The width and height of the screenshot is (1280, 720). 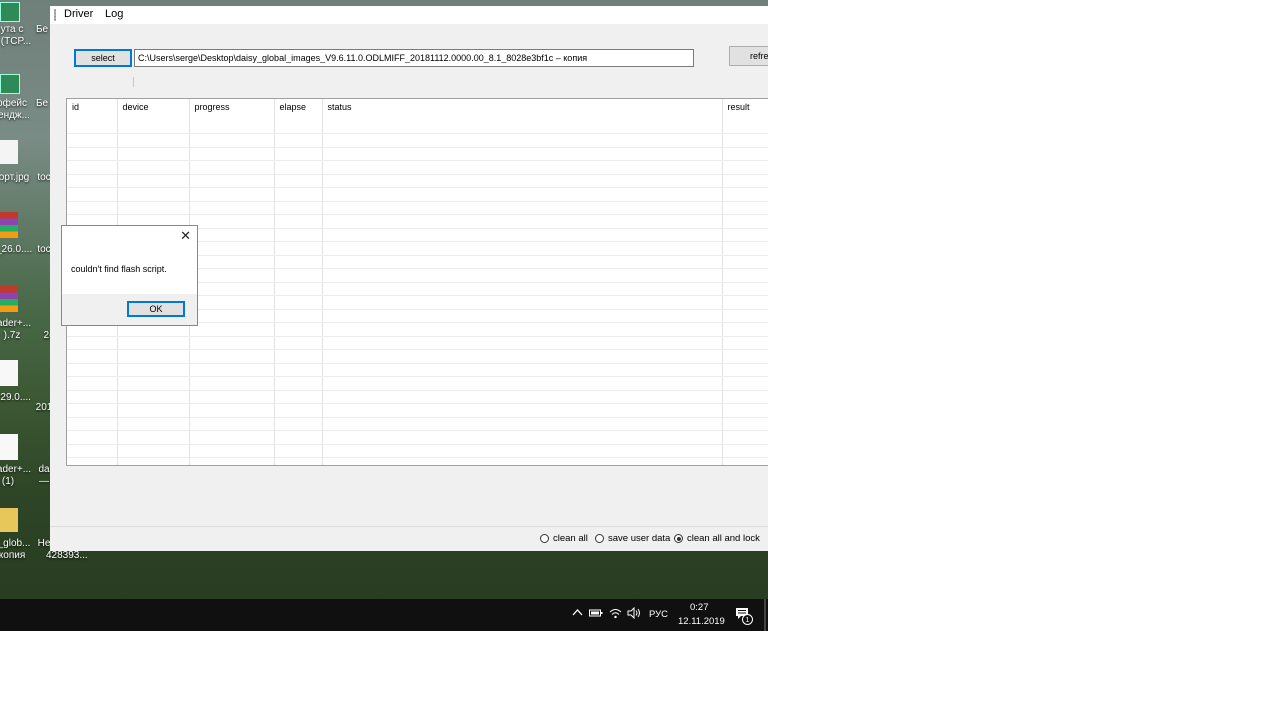 What do you see at coordinates (615, 614) in the screenshot?
I see `wifi-icon` at bounding box center [615, 614].